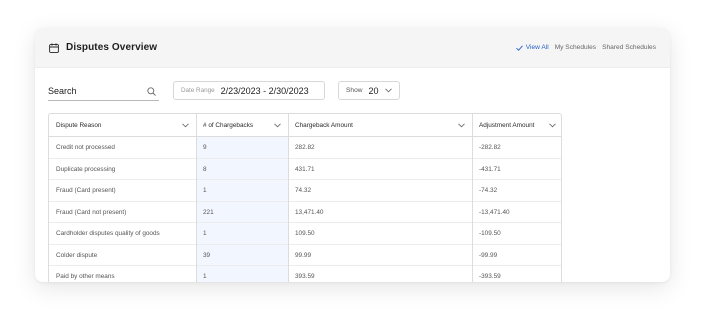  I want to click on adjustment-amount-cell: -431.71, so click(490, 169).